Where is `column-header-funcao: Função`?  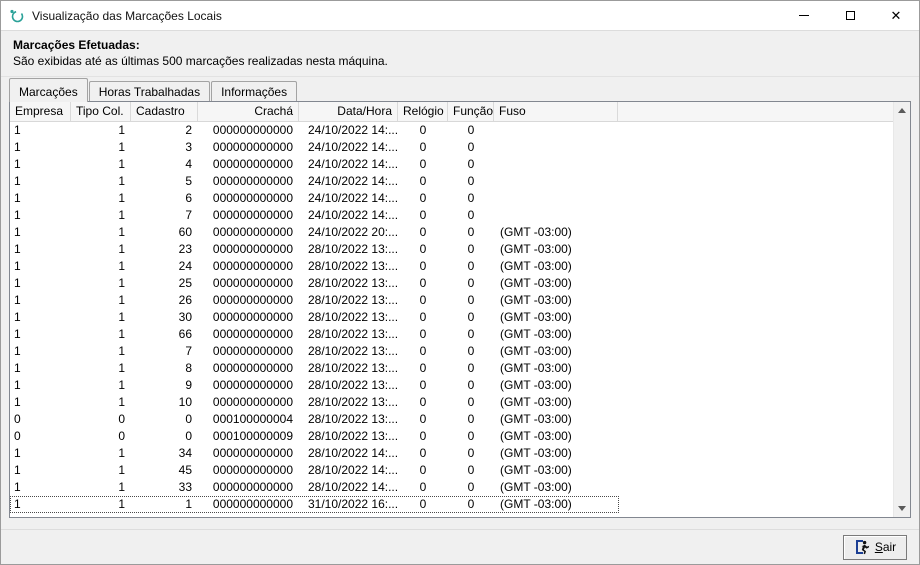 column-header-funcao: Função is located at coordinates (471, 111).